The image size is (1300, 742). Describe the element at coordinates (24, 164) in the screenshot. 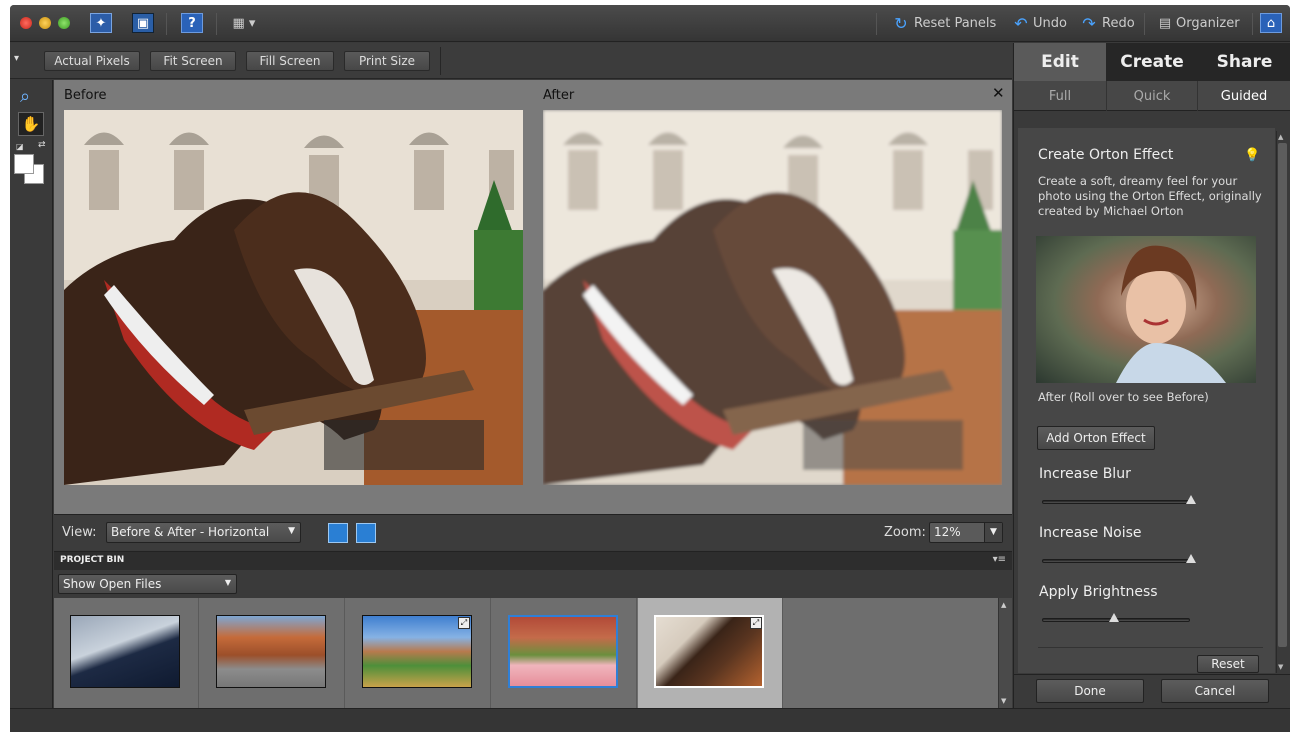

I see `foreground-color-swatch` at that location.